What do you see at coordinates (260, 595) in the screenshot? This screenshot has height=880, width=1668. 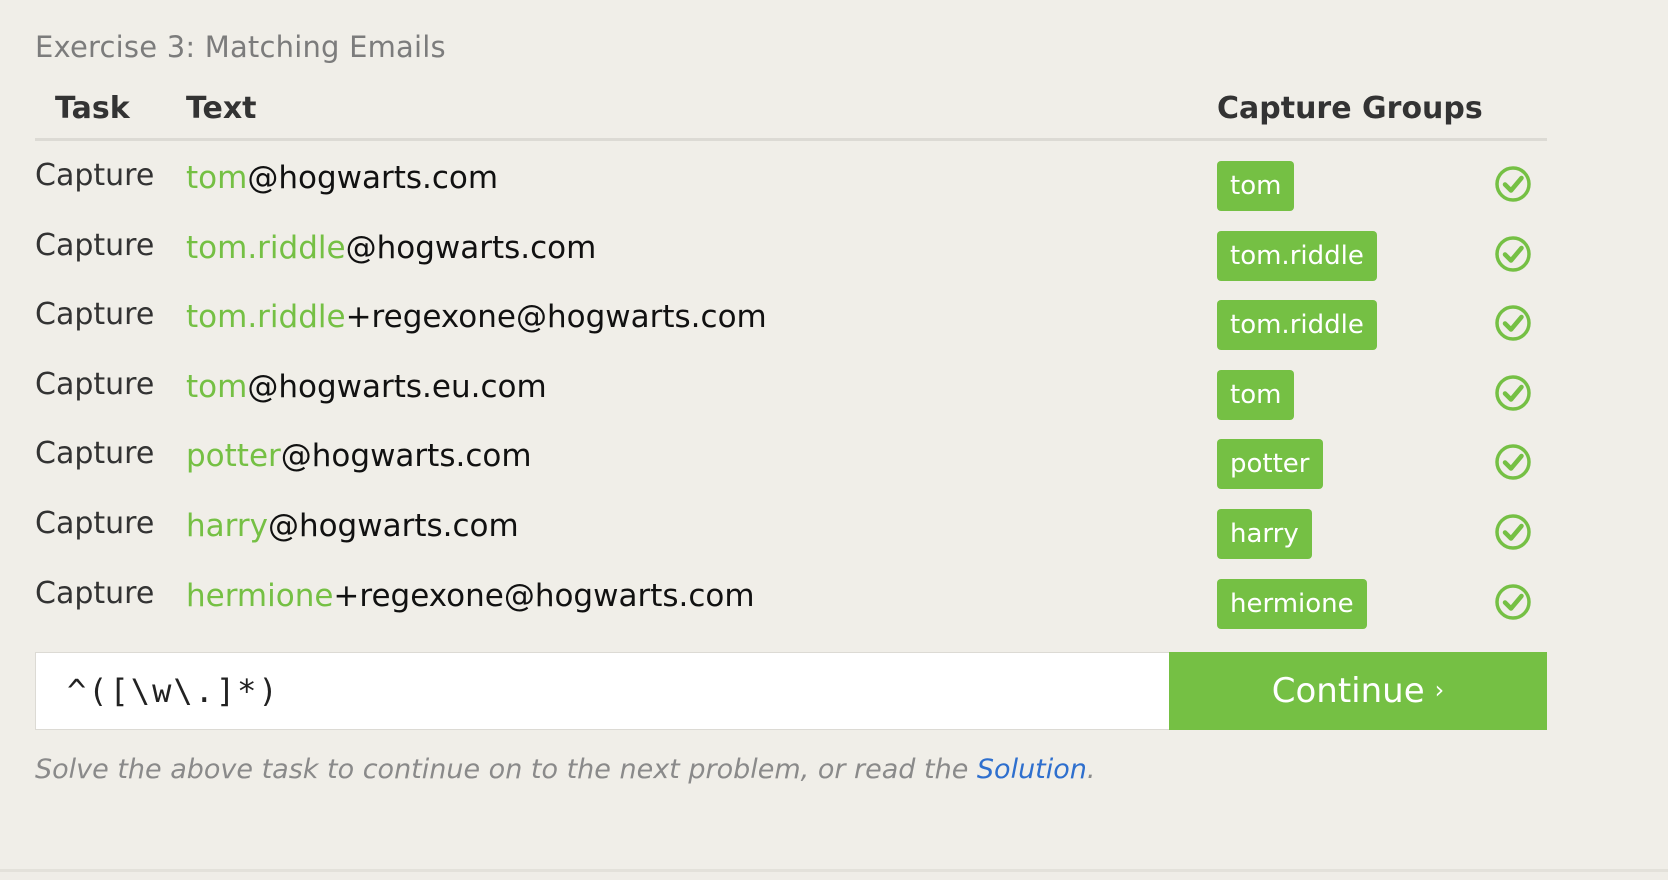 I see `matched-text: hermione` at bounding box center [260, 595].